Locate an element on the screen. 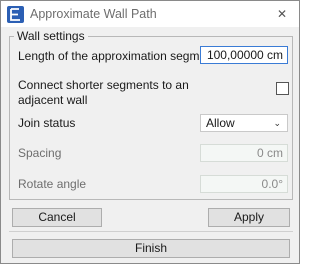 Image resolution: width=320 pixels, height=264 pixels. join-status-value: Allow is located at coordinates (220, 123).